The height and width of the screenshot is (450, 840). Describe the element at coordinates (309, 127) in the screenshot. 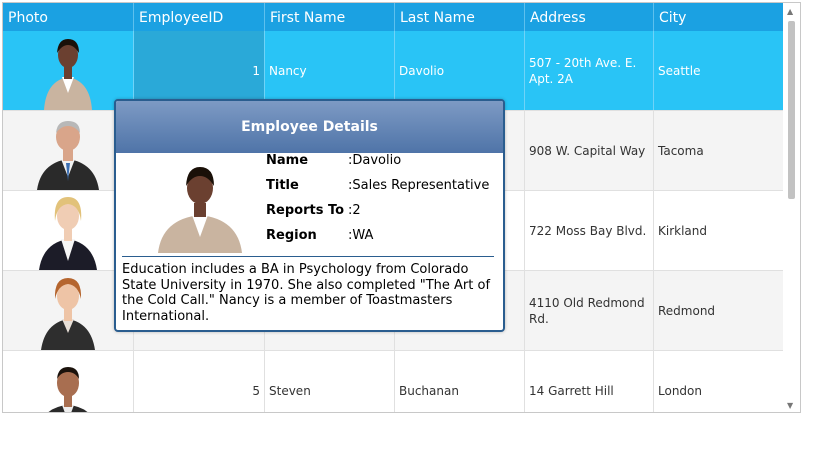

I see `popup-title: Employee Details` at that location.